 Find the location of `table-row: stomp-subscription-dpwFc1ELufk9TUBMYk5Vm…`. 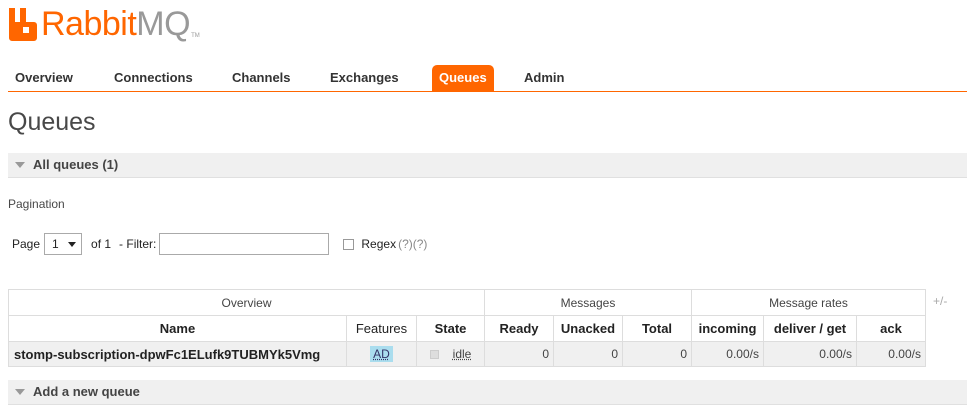

table-row: stomp-subscription-dpwFc1ELufk9TUBMYk5Vm… is located at coordinates (467, 354).